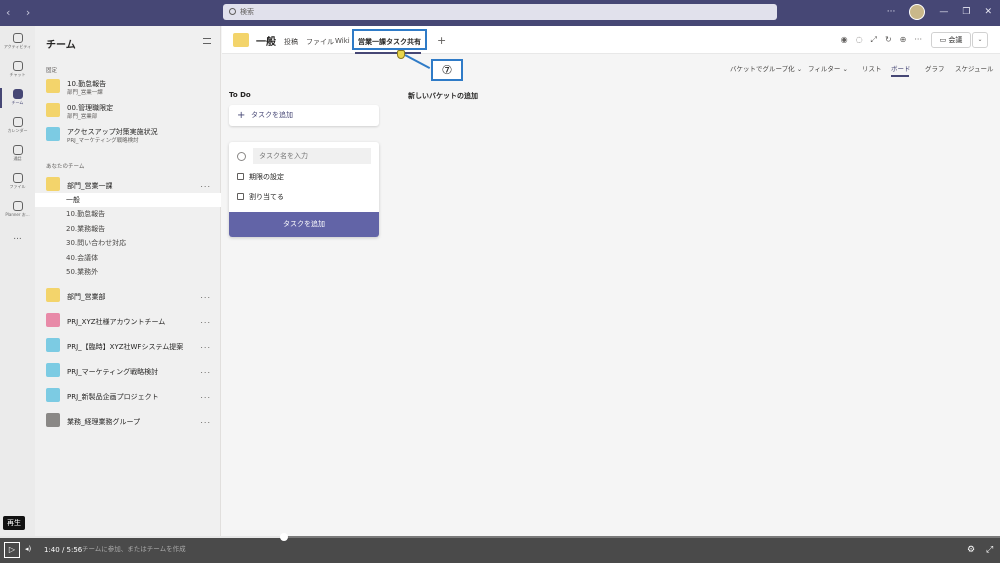 Image resolution: width=1000 pixels, height=563 pixels. I want to click on add-task-label: タスクを追加, so click(272, 115).